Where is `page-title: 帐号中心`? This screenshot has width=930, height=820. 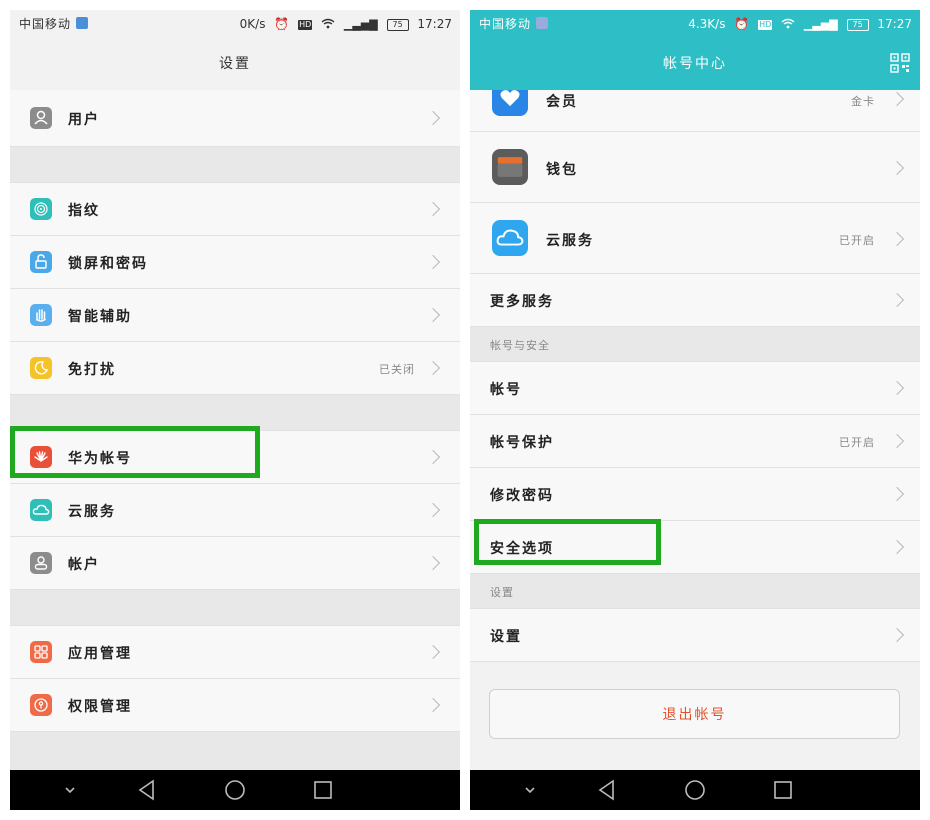 page-title: 帐号中心 is located at coordinates (695, 64).